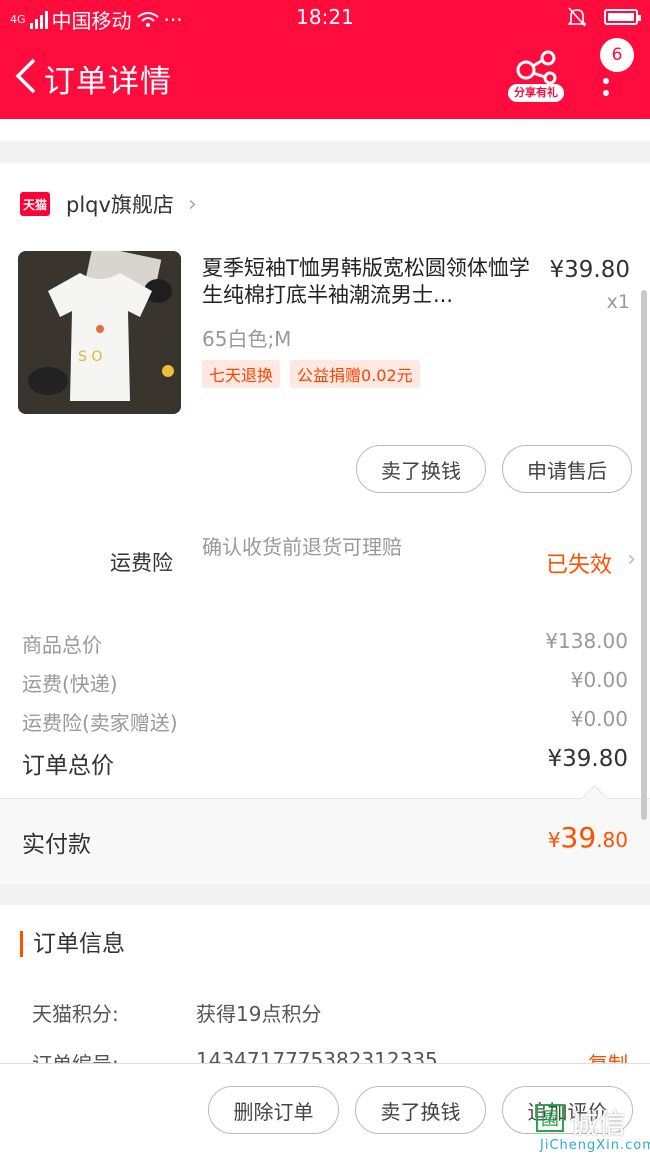 The width and height of the screenshot is (650, 1156). What do you see at coordinates (62, 645) in the screenshot?
I see `summary-label: 商品总价` at bounding box center [62, 645].